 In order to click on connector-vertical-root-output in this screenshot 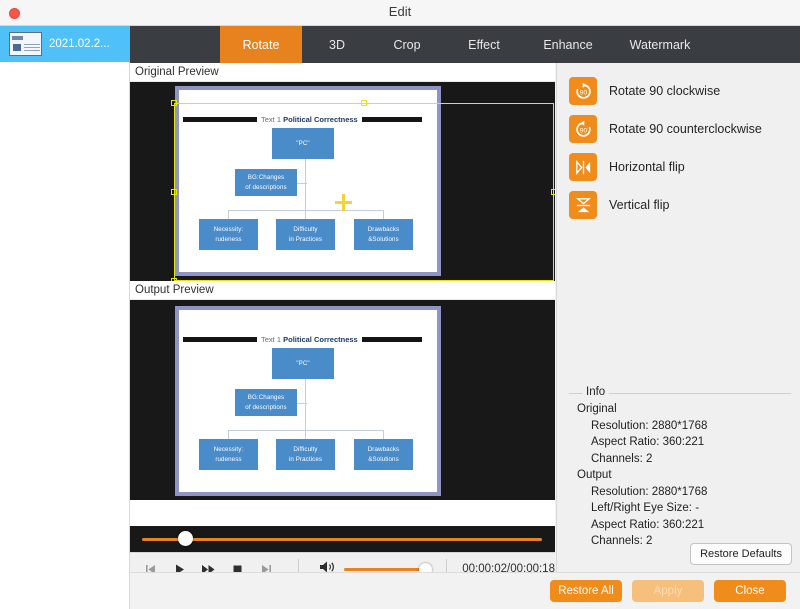, I will do `click(305, 405)`.